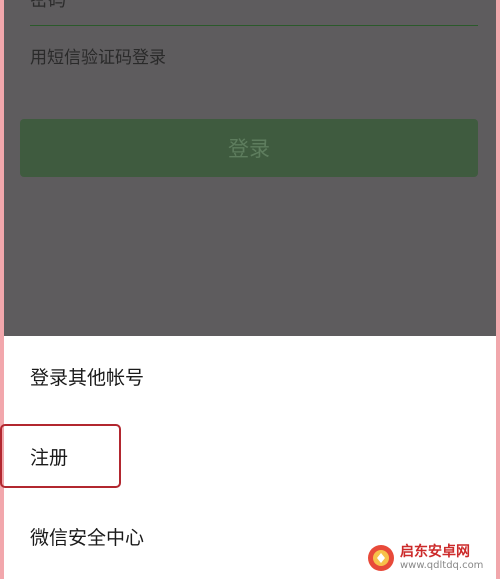 The image size is (500, 579). I want to click on login-button: 登录, so click(249, 148).